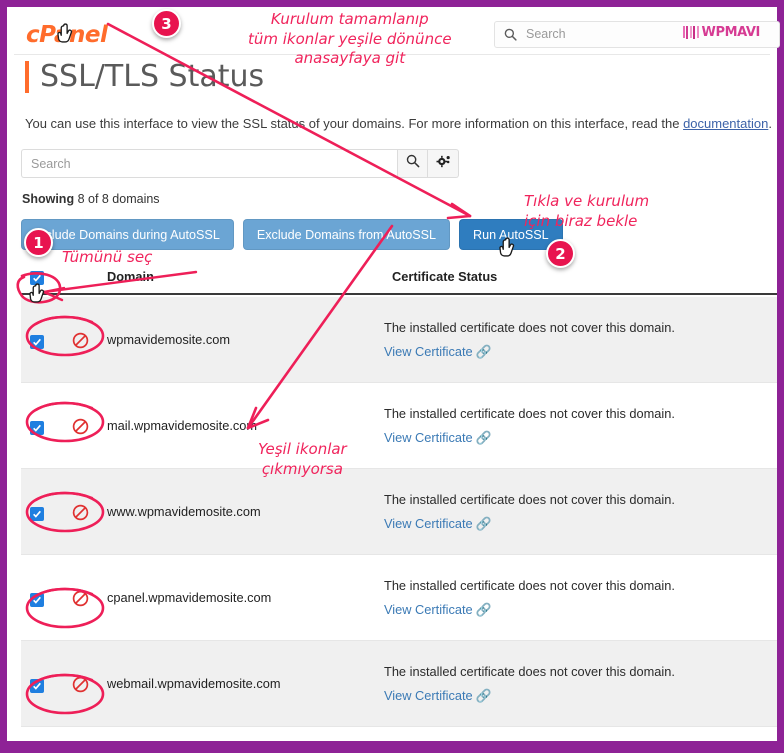  Describe the element at coordinates (397, 34) in the screenshot. I see `cpanel-topbar: cPanel Search WPMAVI` at that location.